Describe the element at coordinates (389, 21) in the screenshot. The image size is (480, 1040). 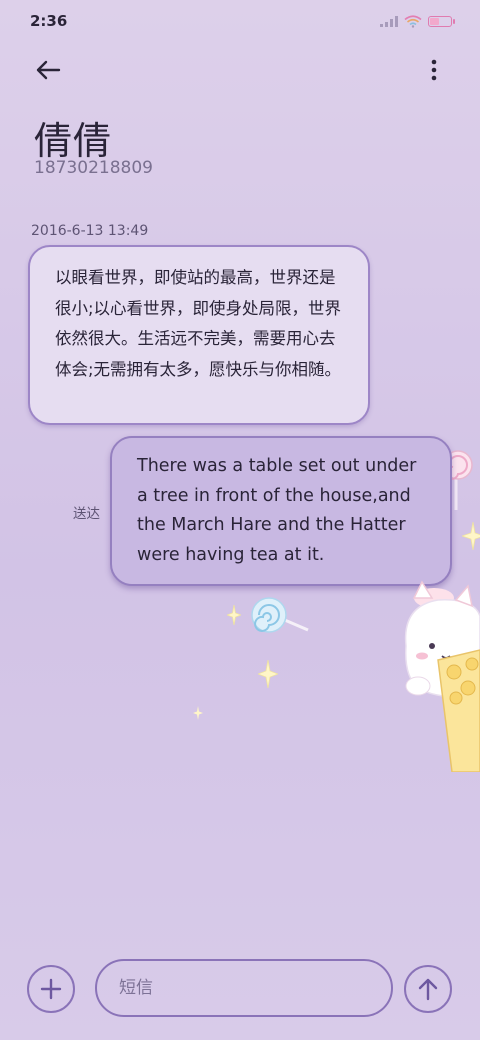
I see `signal-icon` at that location.